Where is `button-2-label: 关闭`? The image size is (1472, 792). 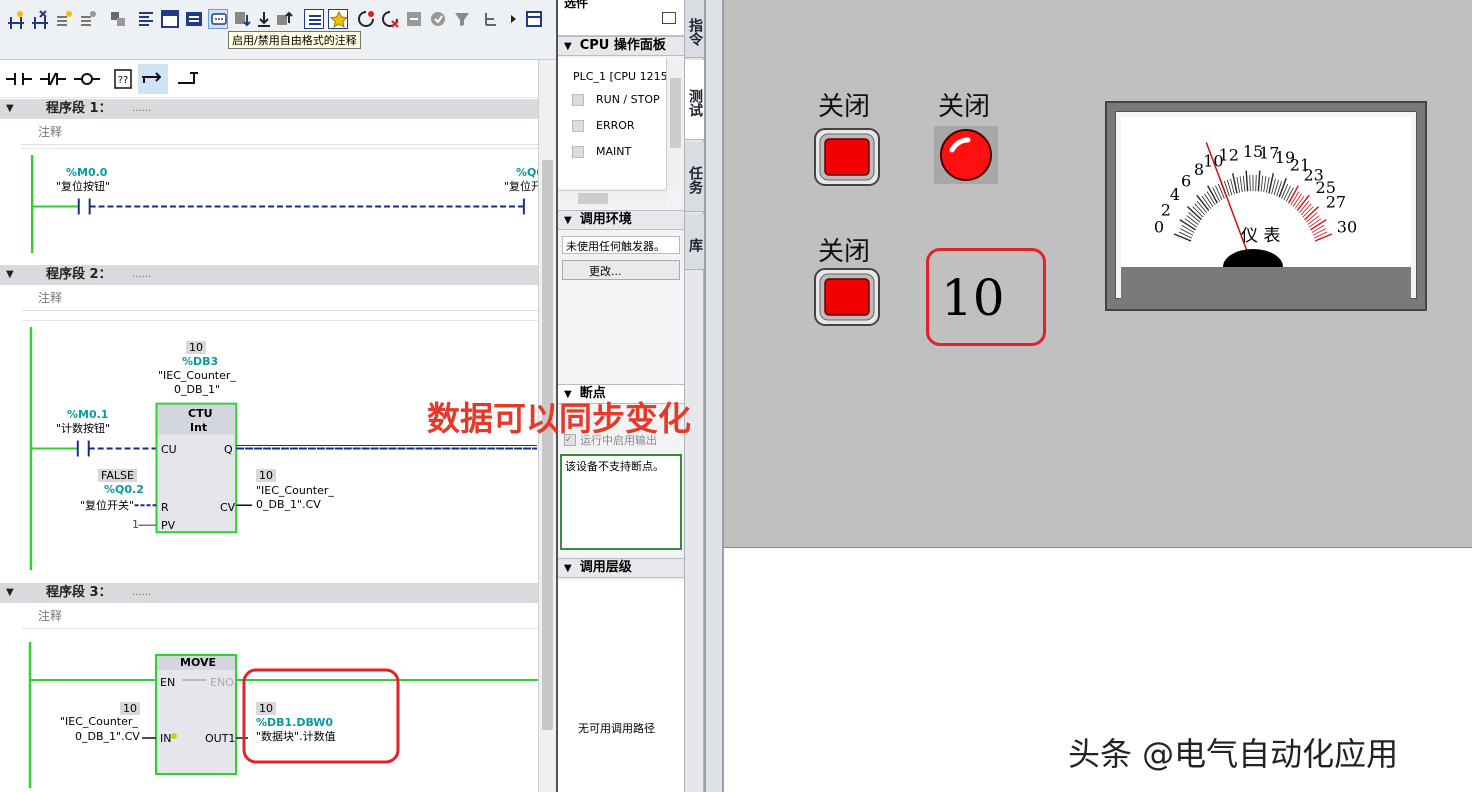 button-2-label: 关闭 is located at coordinates (844, 252).